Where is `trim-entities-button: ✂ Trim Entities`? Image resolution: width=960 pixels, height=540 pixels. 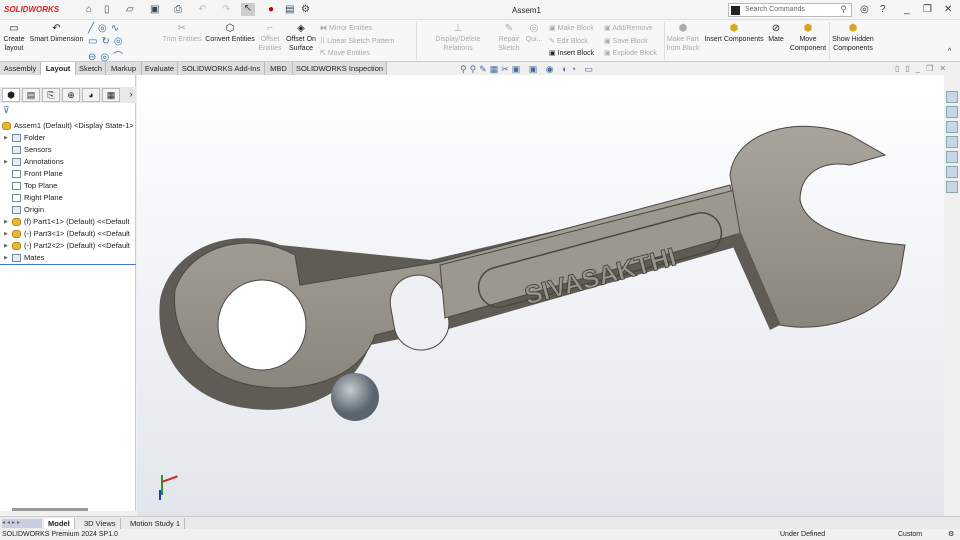 trim-entities-button: ✂ Trim Entities is located at coordinates (182, 33).